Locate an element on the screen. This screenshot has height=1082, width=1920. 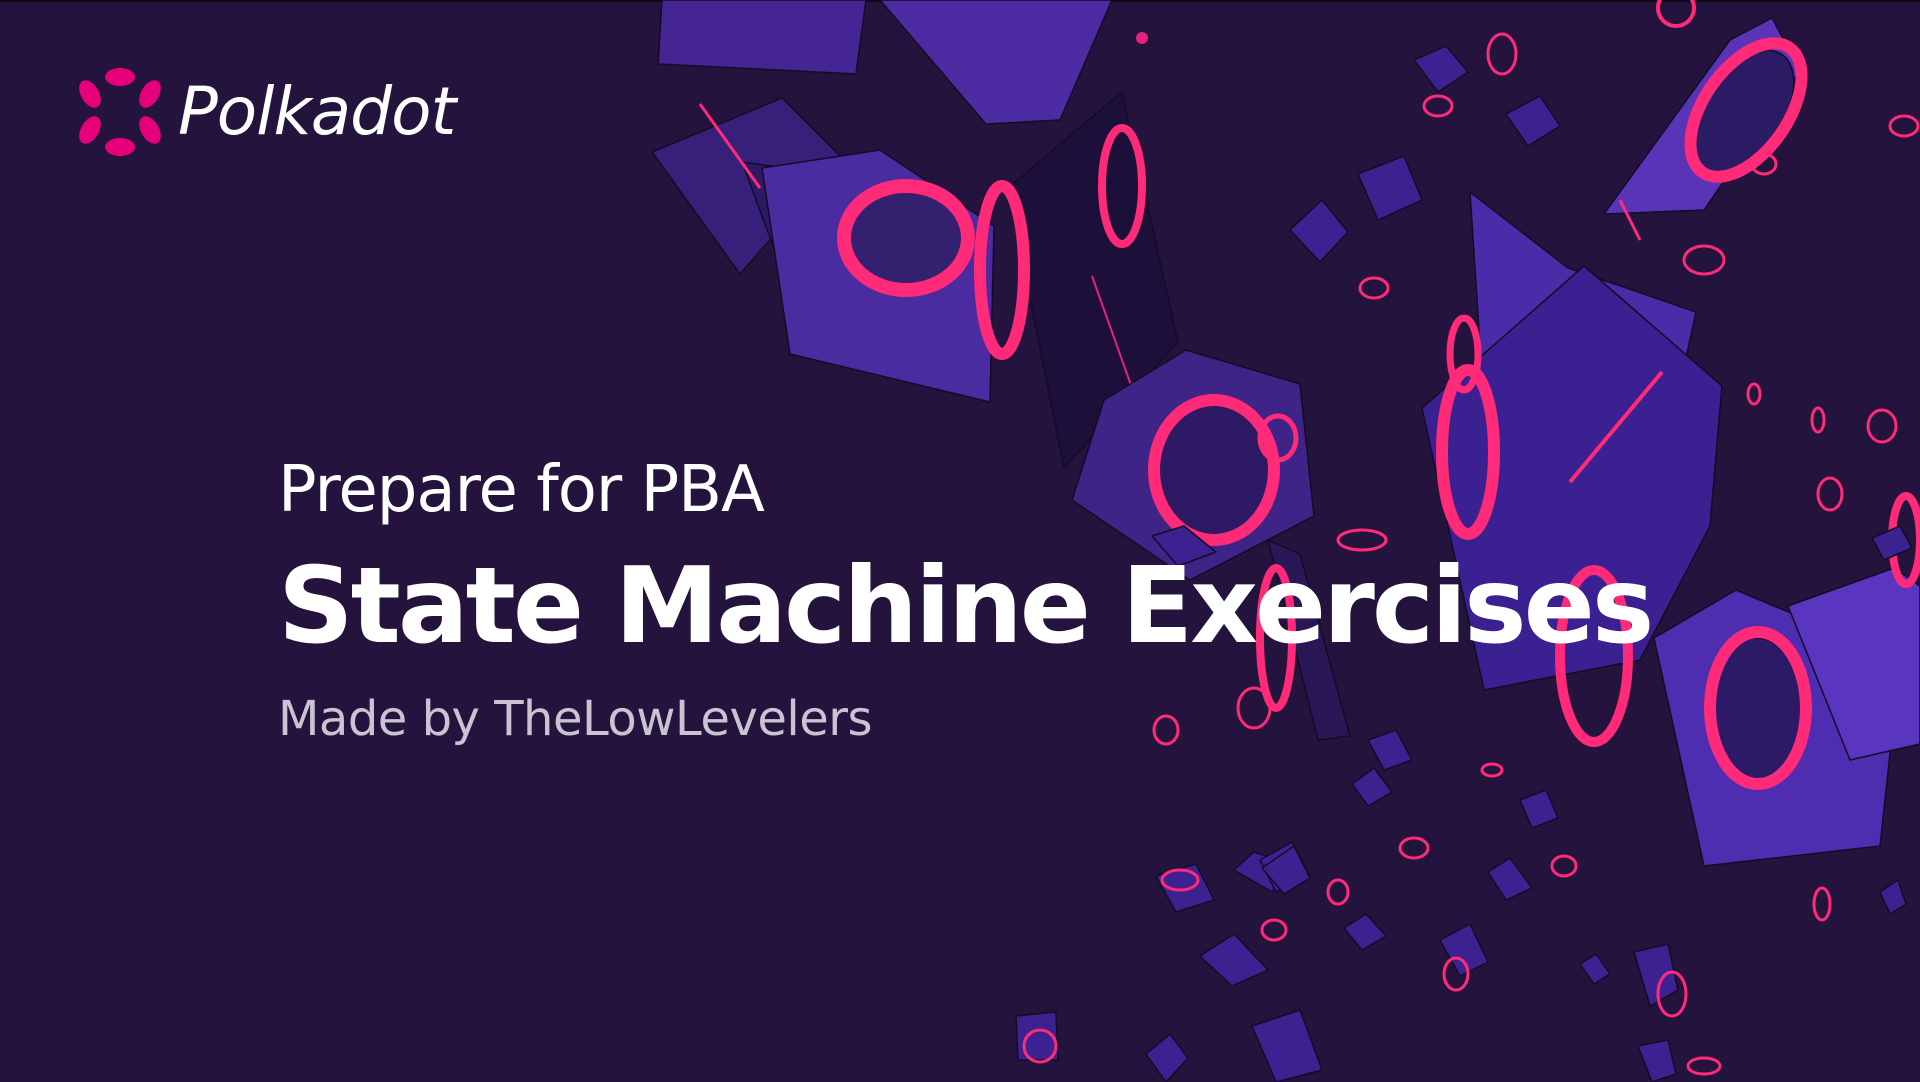
brand-name: Polkadot is located at coordinates (317, 111).